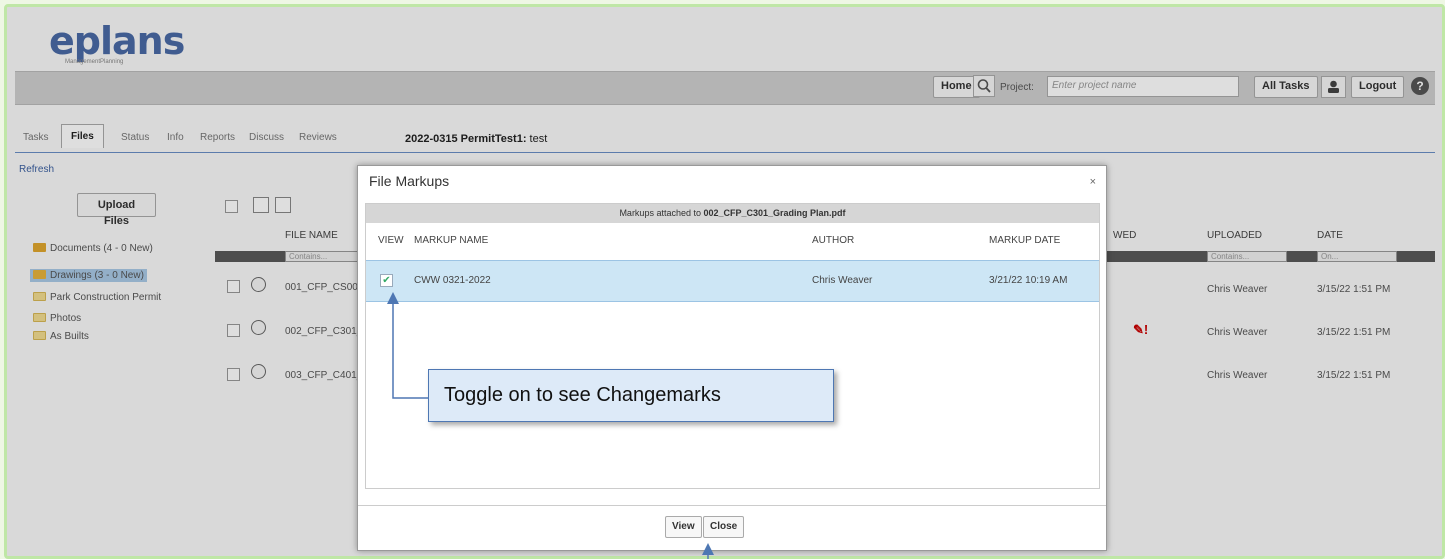 The width and height of the screenshot is (1445, 559). Describe the element at coordinates (708, 549) in the screenshot. I see `arrow-up-view-button` at that location.